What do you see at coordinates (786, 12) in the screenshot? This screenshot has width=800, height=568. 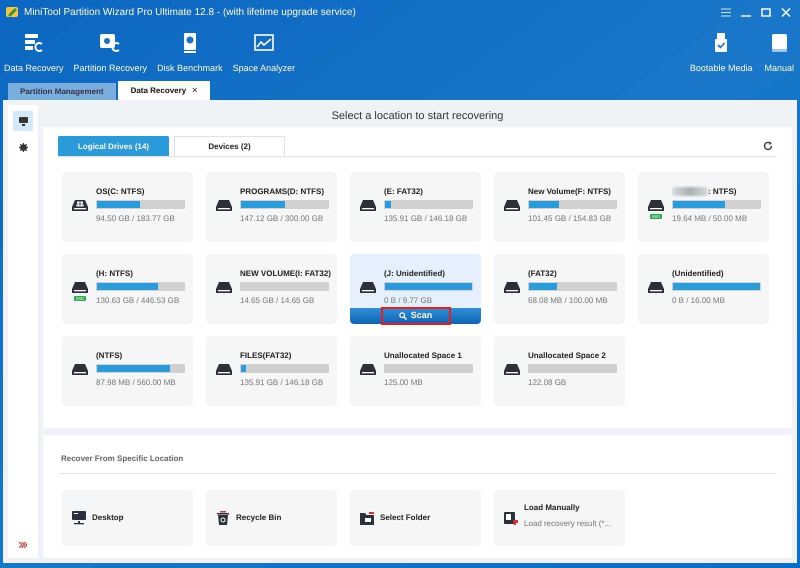 I see `close-icon` at bounding box center [786, 12].